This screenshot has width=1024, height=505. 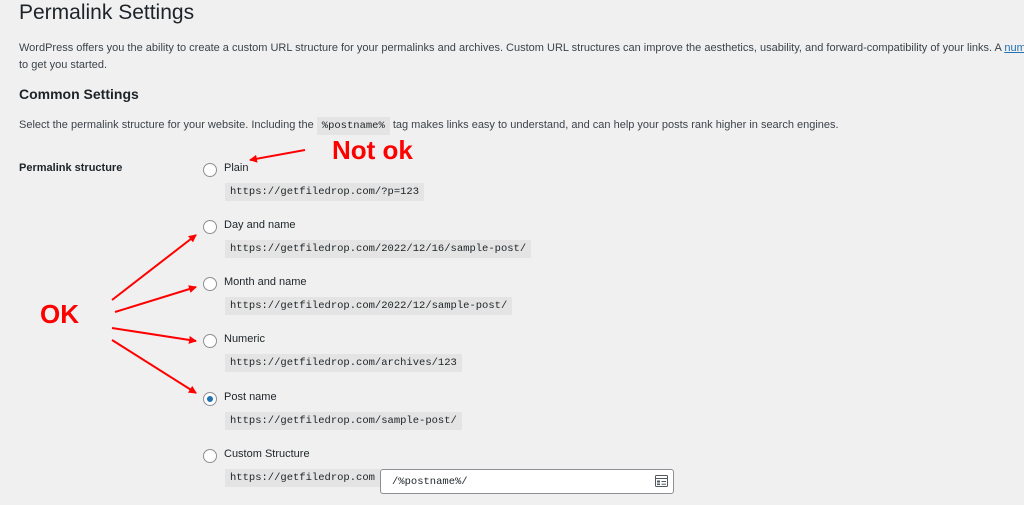 I want to click on permalink-structure-label: Permalink structure, so click(x=71, y=168).